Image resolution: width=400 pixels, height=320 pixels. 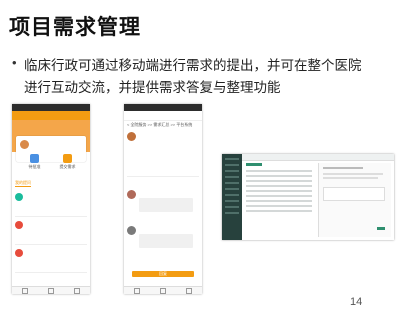 I want to click on profile-banner, so click(x=51, y=141).